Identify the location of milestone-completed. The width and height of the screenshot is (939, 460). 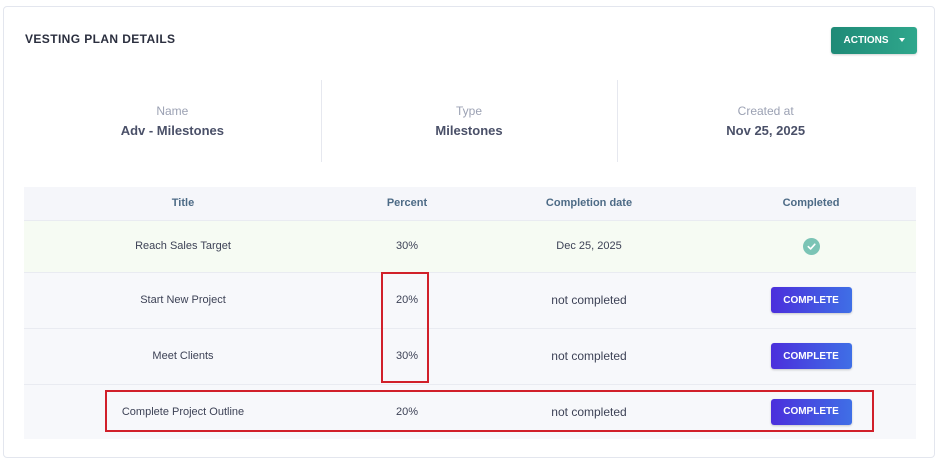
(811, 245).